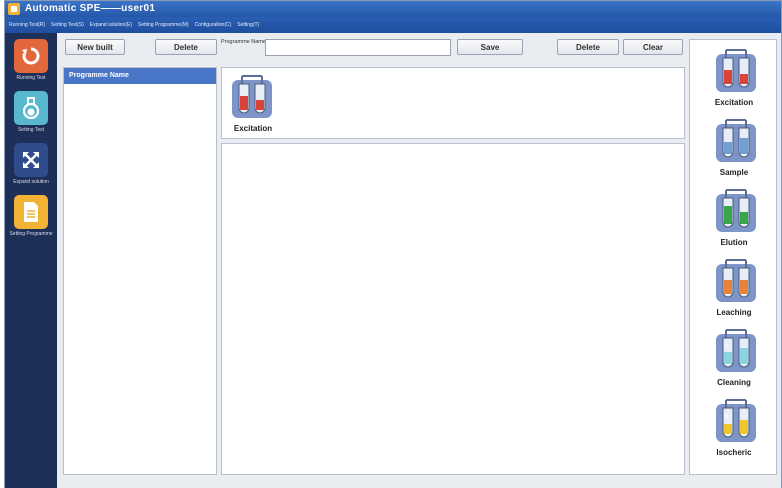 This screenshot has width=782, height=488. I want to click on app-logo-icon, so click(14, 9).